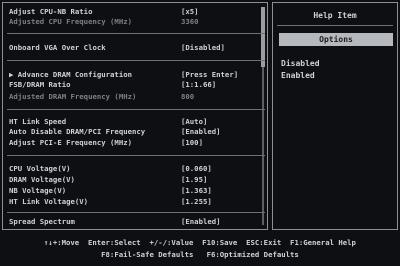 The height and width of the screenshot is (266, 400). Describe the element at coordinates (209, 75) in the screenshot. I see `setting-value: [Press Enter]` at that location.